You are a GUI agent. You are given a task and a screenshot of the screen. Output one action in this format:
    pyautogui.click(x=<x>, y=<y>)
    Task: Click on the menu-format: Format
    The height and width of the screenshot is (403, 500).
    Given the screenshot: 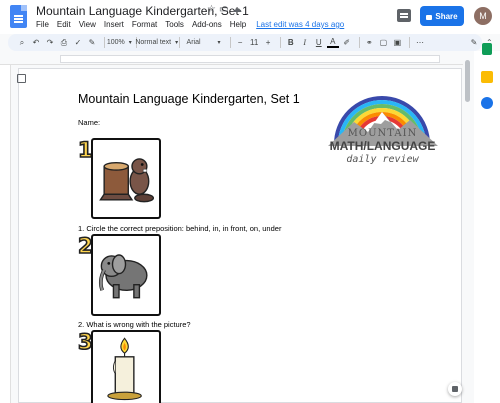 What is the action you would take?
    pyautogui.click(x=144, y=26)
    